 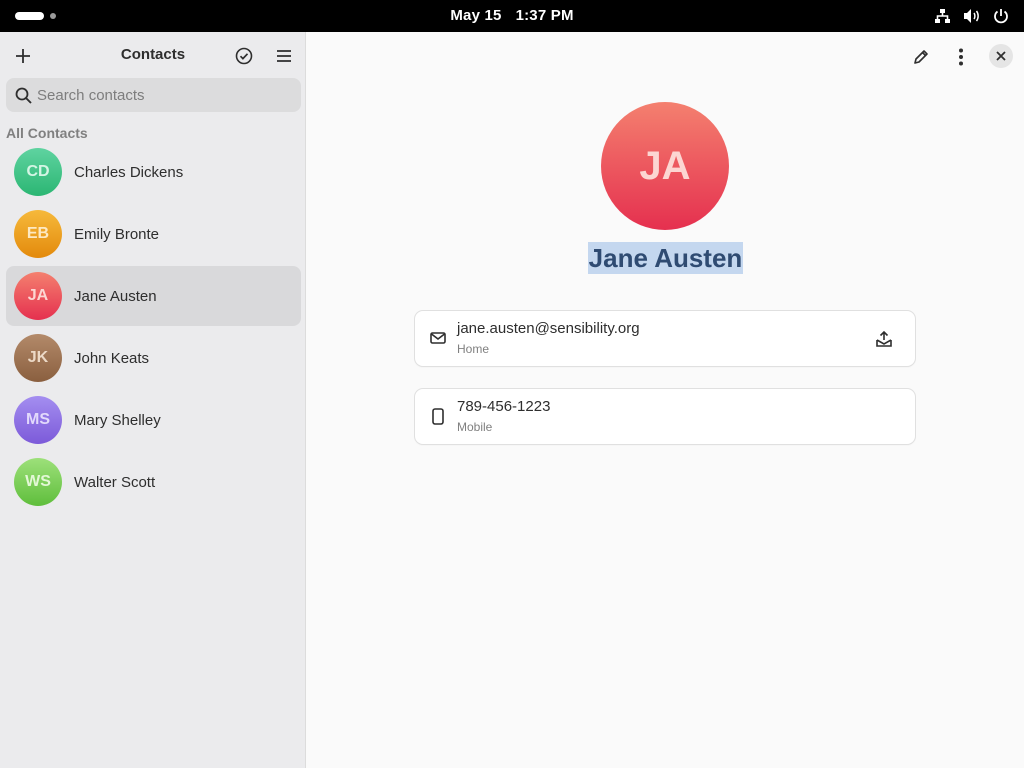 What do you see at coordinates (23, 95) in the screenshot?
I see `search-icon` at bounding box center [23, 95].